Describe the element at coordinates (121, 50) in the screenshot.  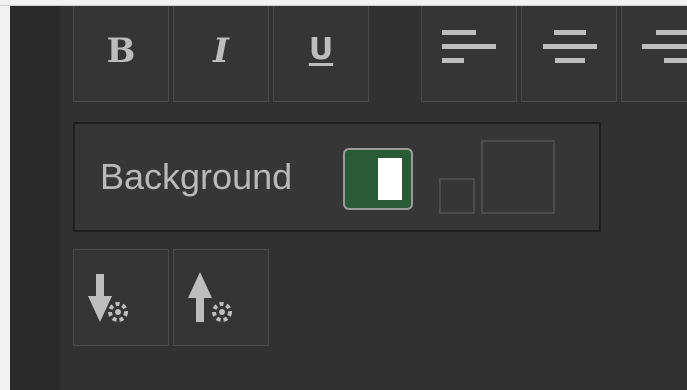
I see `bold-icon: B` at that location.